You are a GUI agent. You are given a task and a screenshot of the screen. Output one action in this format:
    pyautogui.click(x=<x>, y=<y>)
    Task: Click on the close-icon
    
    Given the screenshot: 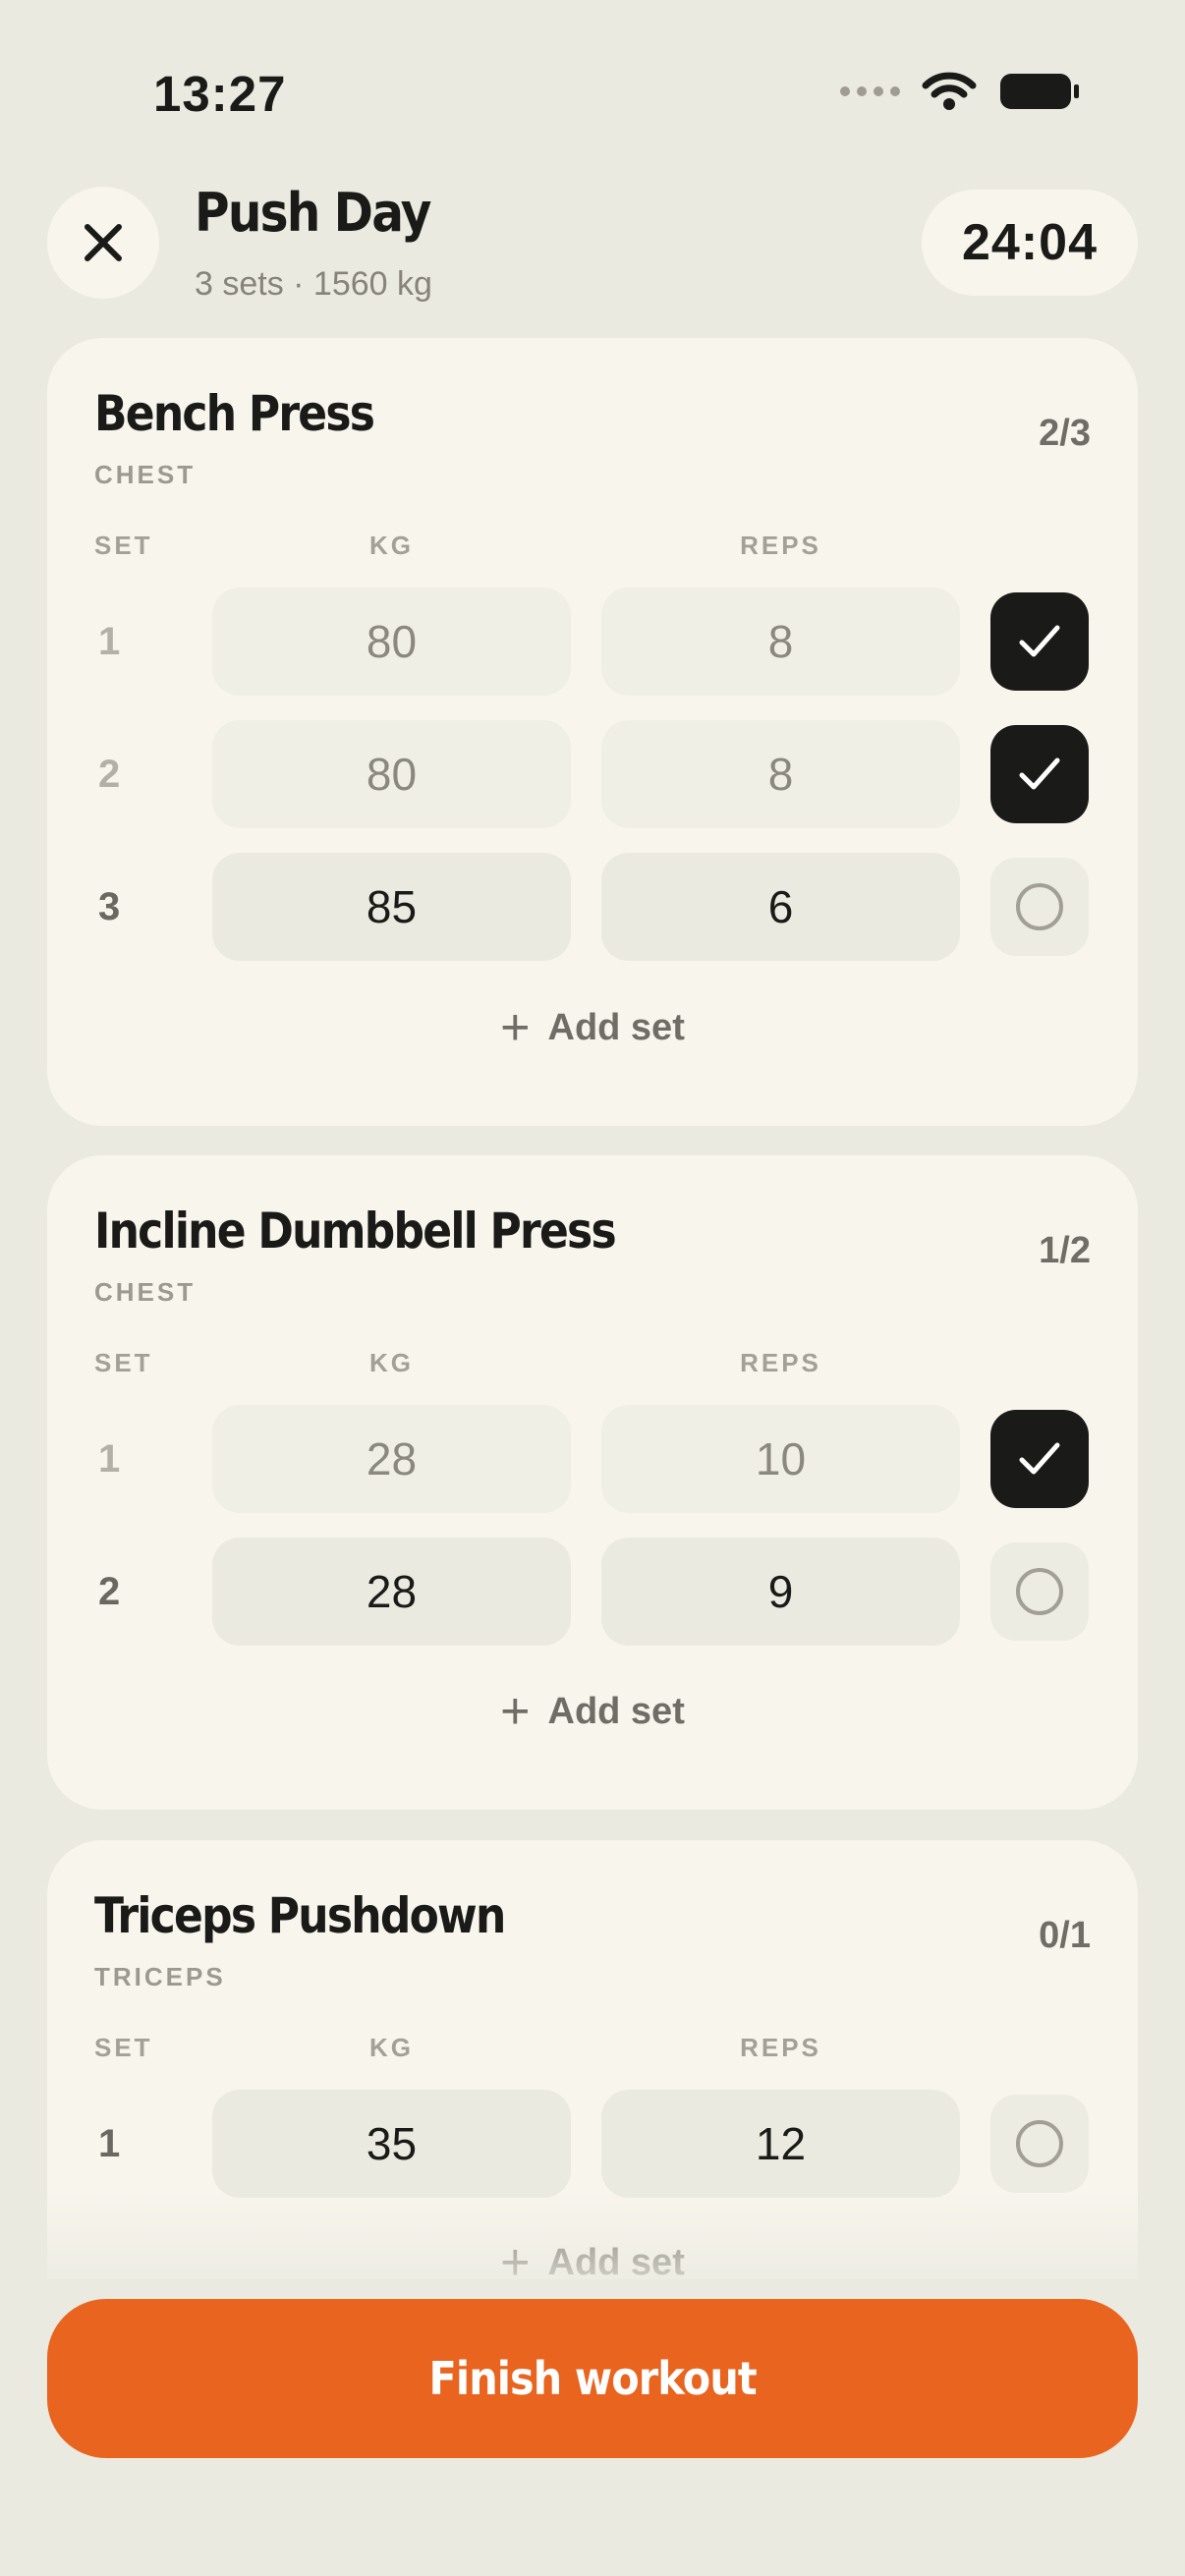 What is the action you would take?
    pyautogui.click(x=104, y=242)
    